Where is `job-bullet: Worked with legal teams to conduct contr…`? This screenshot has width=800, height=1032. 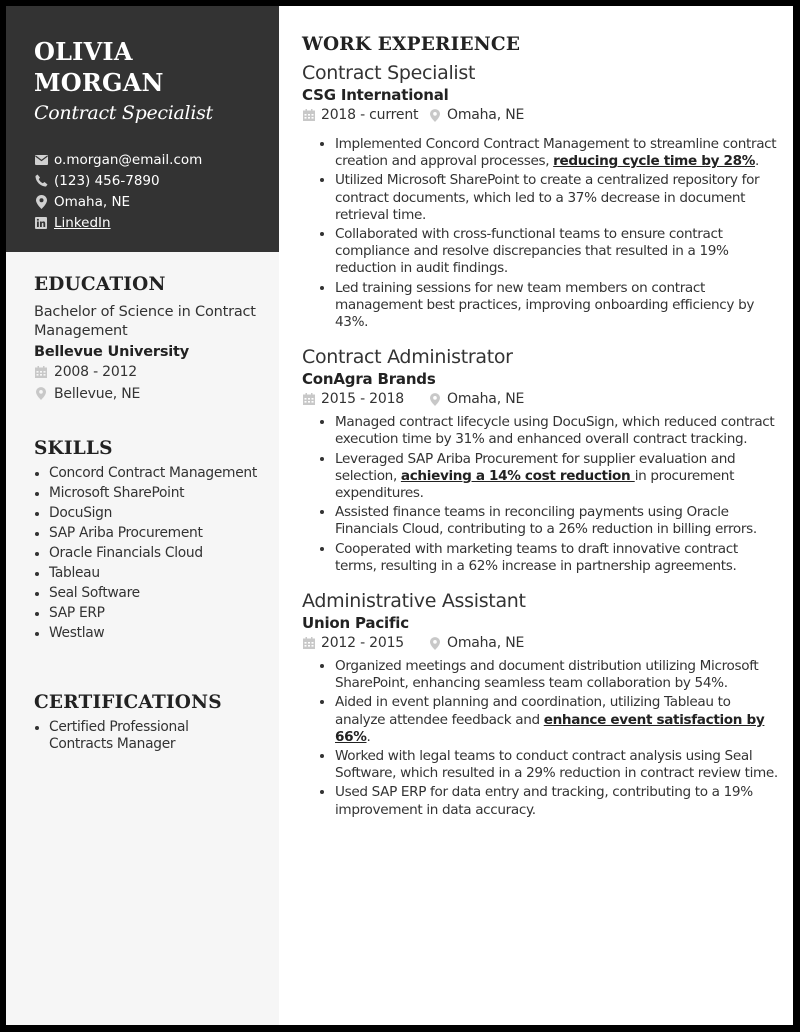 job-bullet: Worked with legal teams to conduct contr… is located at coordinates (558, 765).